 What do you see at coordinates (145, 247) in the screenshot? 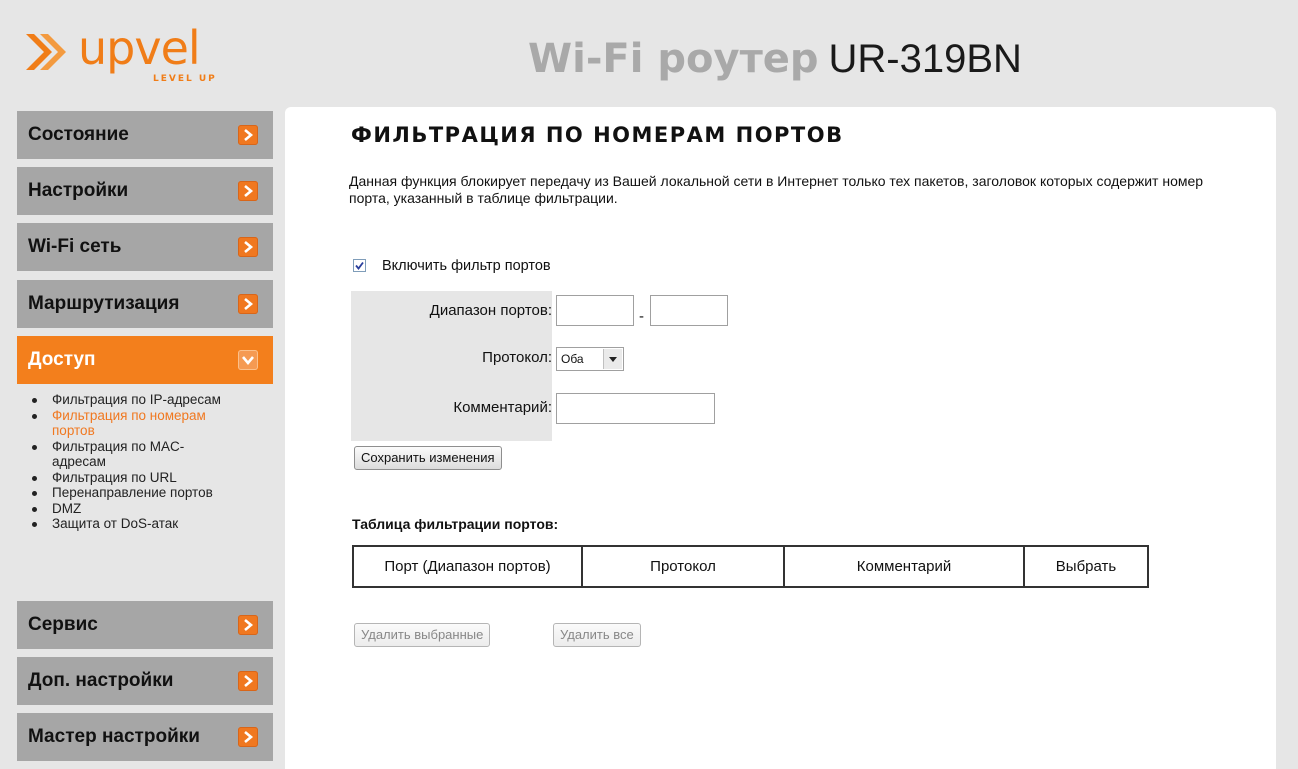
I see `sidebar-item-wifi: Wi-Fi сеть` at bounding box center [145, 247].